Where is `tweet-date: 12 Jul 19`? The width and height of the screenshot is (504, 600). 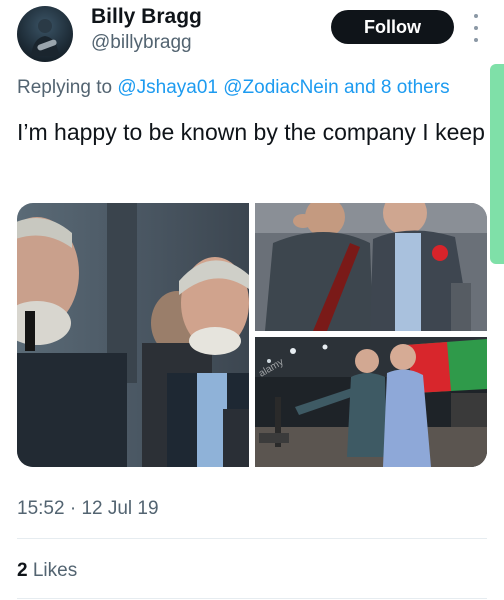
tweet-date: 12 Jul 19 is located at coordinates (119, 508).